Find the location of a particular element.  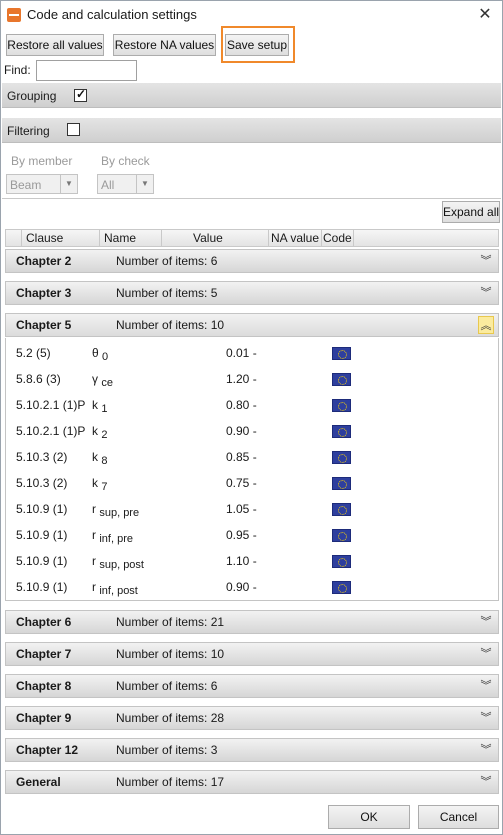

table-row: 5.10.9 (1) r sup, post 1.10 - is located at coordinates (252, 561).